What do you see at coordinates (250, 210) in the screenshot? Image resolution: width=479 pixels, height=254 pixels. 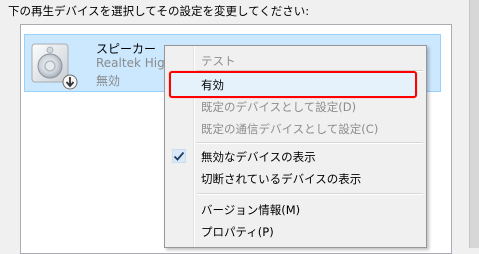 I see `menu-item-version-info: バージョン情報(M)` at bounding box center [250, 210].